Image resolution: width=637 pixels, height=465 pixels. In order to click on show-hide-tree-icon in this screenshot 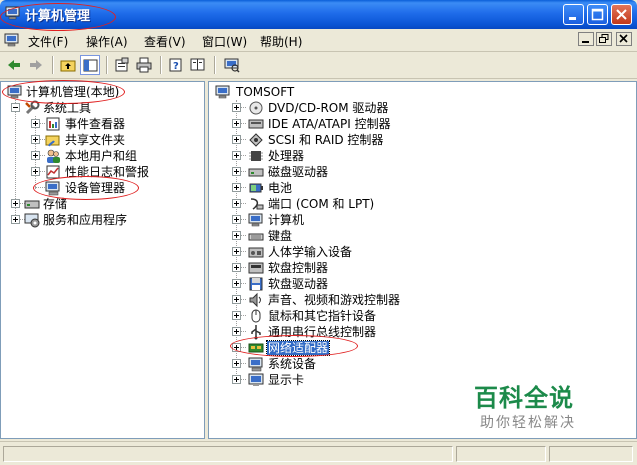, I will do `click(90, 65)`.